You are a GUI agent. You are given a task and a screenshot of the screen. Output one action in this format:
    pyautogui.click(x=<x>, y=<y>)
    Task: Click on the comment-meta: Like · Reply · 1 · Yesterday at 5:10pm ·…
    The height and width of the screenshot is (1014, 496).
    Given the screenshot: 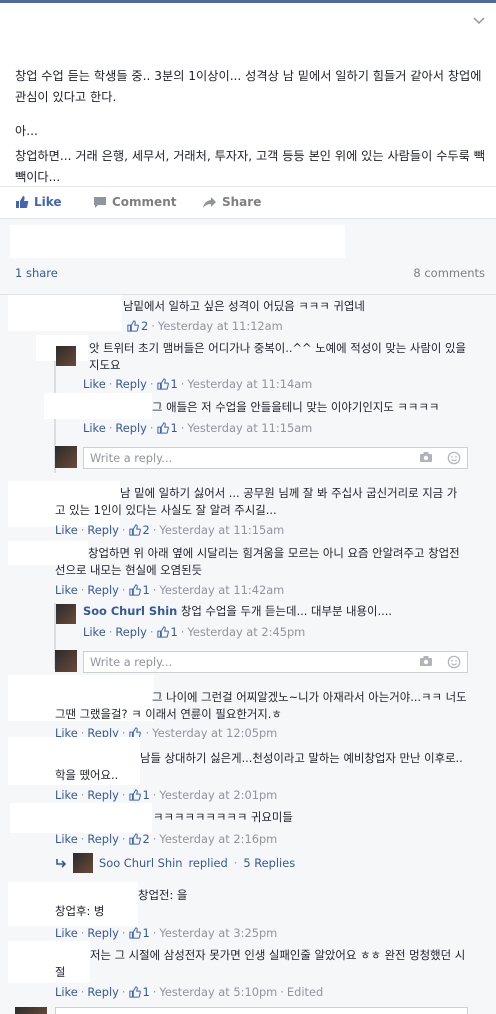 What is the action you would take?
    pyautogui.click(x=189, y=992)
    